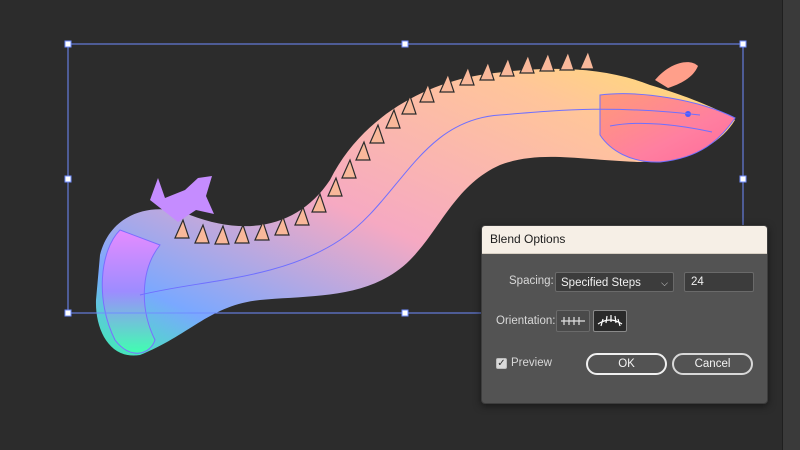 The image size is (800, 450). What do you see at coordinates (626, 364) in the screenshot?
I see `ok-button: OK` at bounding box center [626, 364].